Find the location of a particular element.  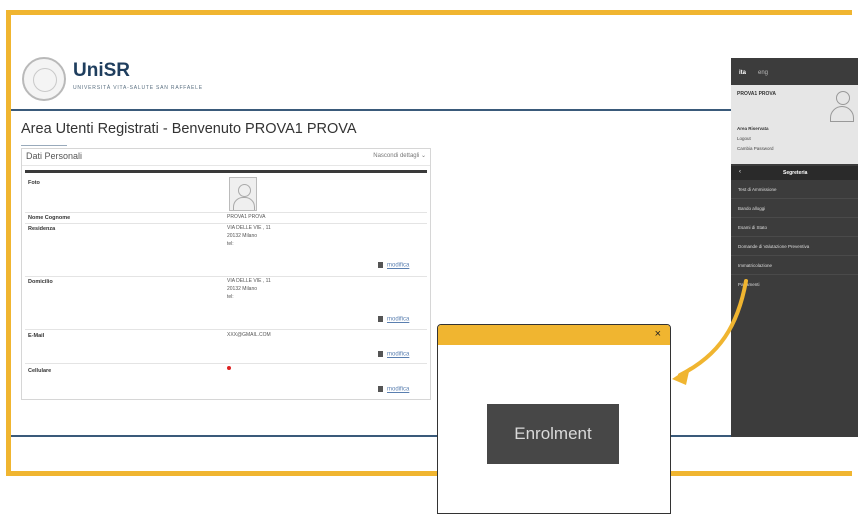

enrolment-button: Enrolment is located at coordinates (553, 434).